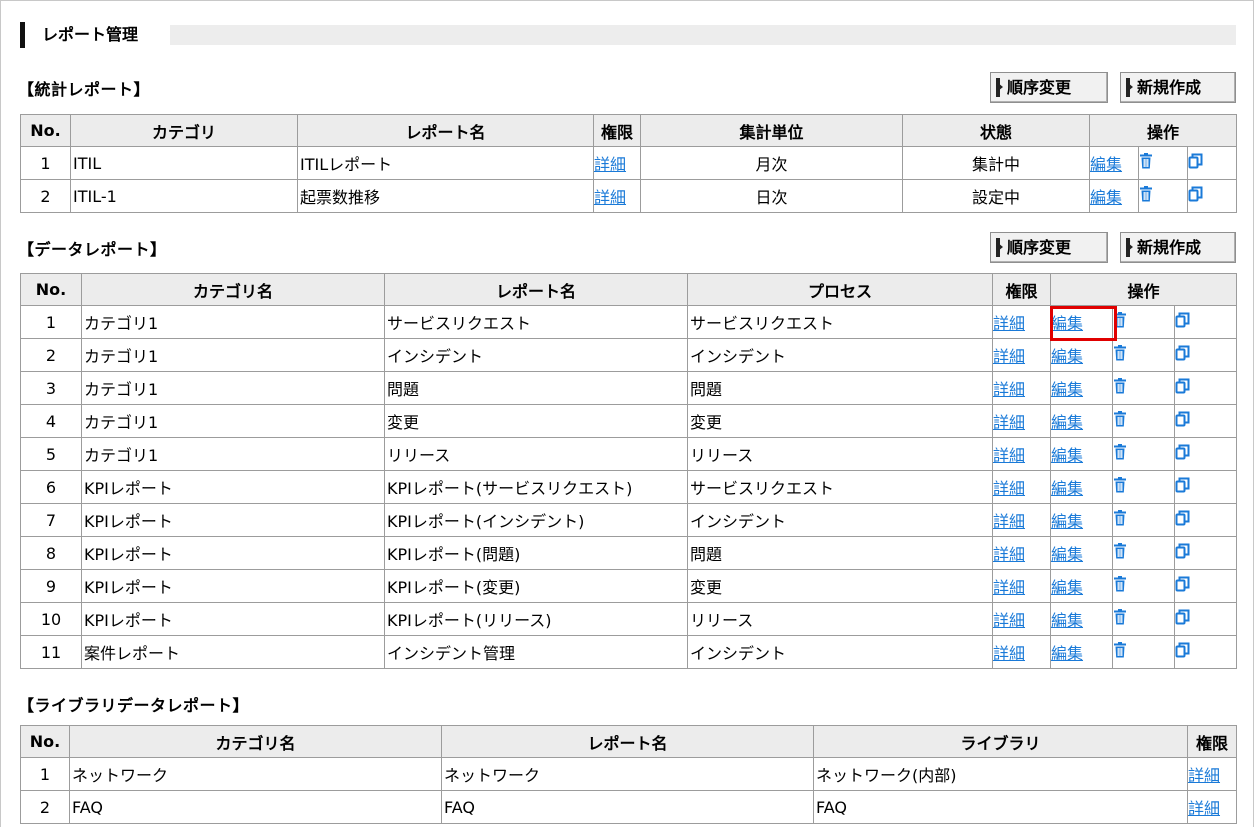  What do you see at coordinates (255, 741) in the screenshot?
I see `col-header: カテゴリ名` at bounding box center [255, 741].